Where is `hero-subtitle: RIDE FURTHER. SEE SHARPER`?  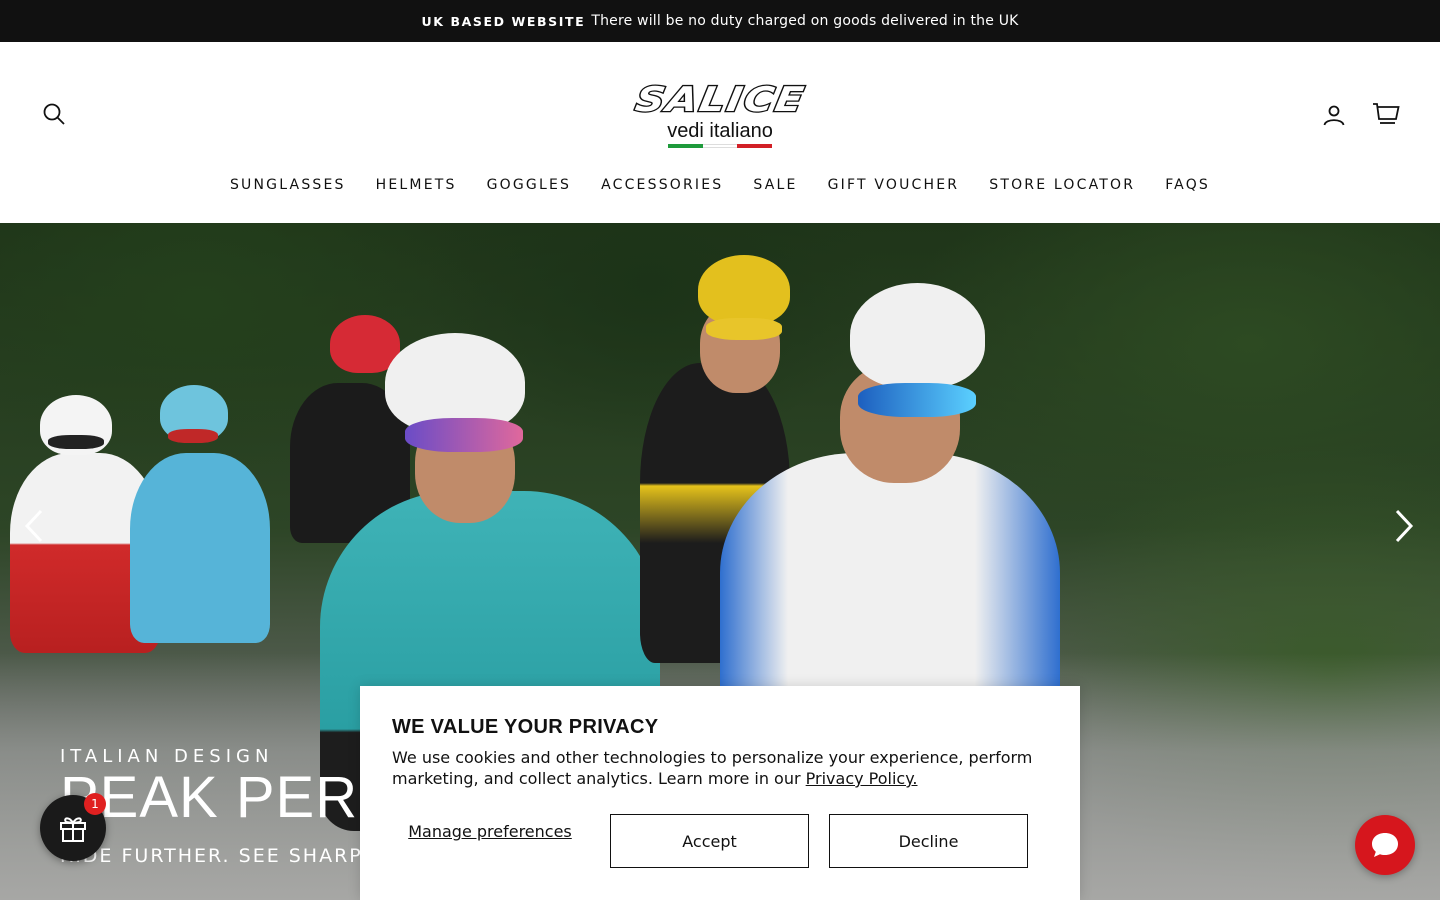 hero-subtitle: RIDE FURTHER. SEE SHARPER is located at coordinates (226, 856).